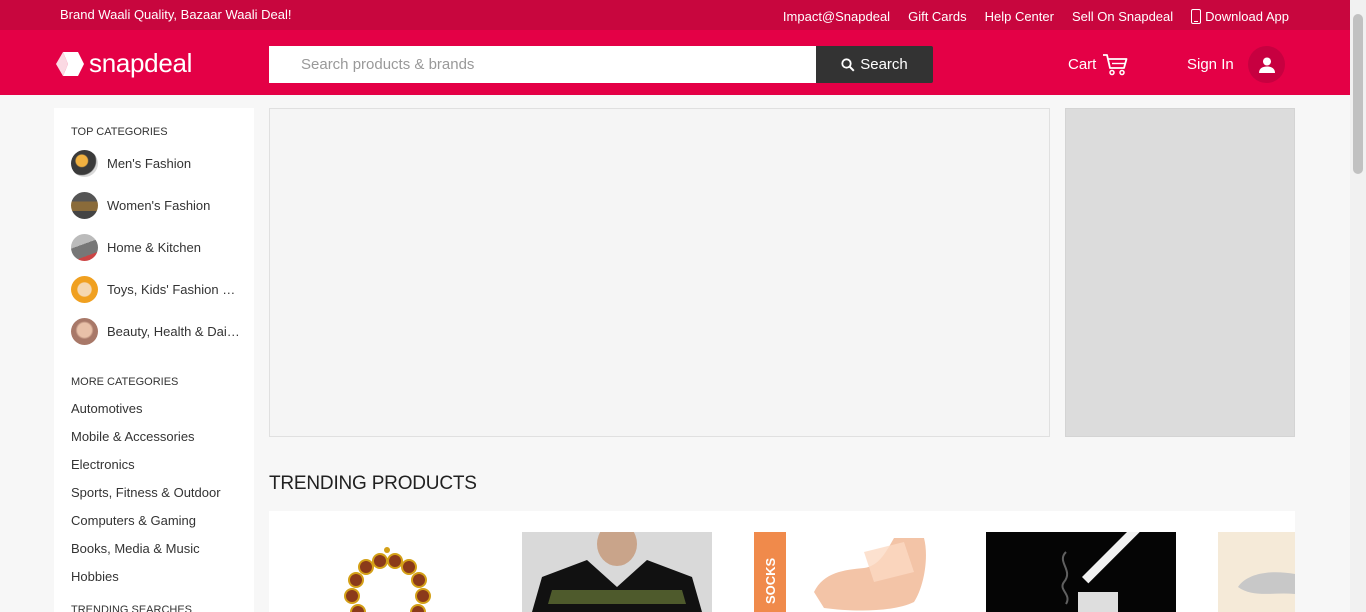 This screenshot has width=1366, height=612. What do you see at coordinates (174, 289) in the screenshot?
I see `category-label: Toys, Kids' Fashion & more` at bounding box center [174, 289].